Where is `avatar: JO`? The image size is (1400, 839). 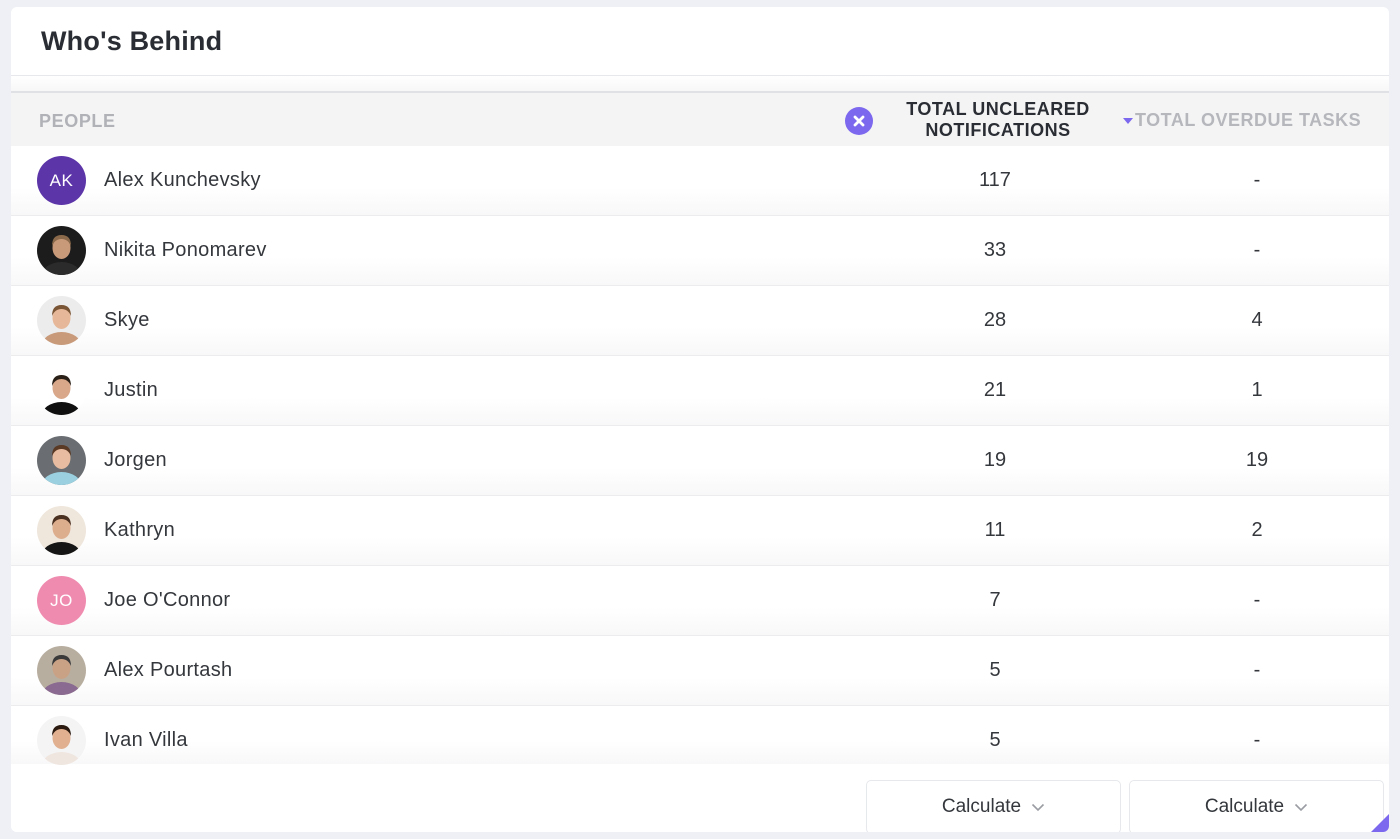 avatar: JO is located at coordinates (61, 600).